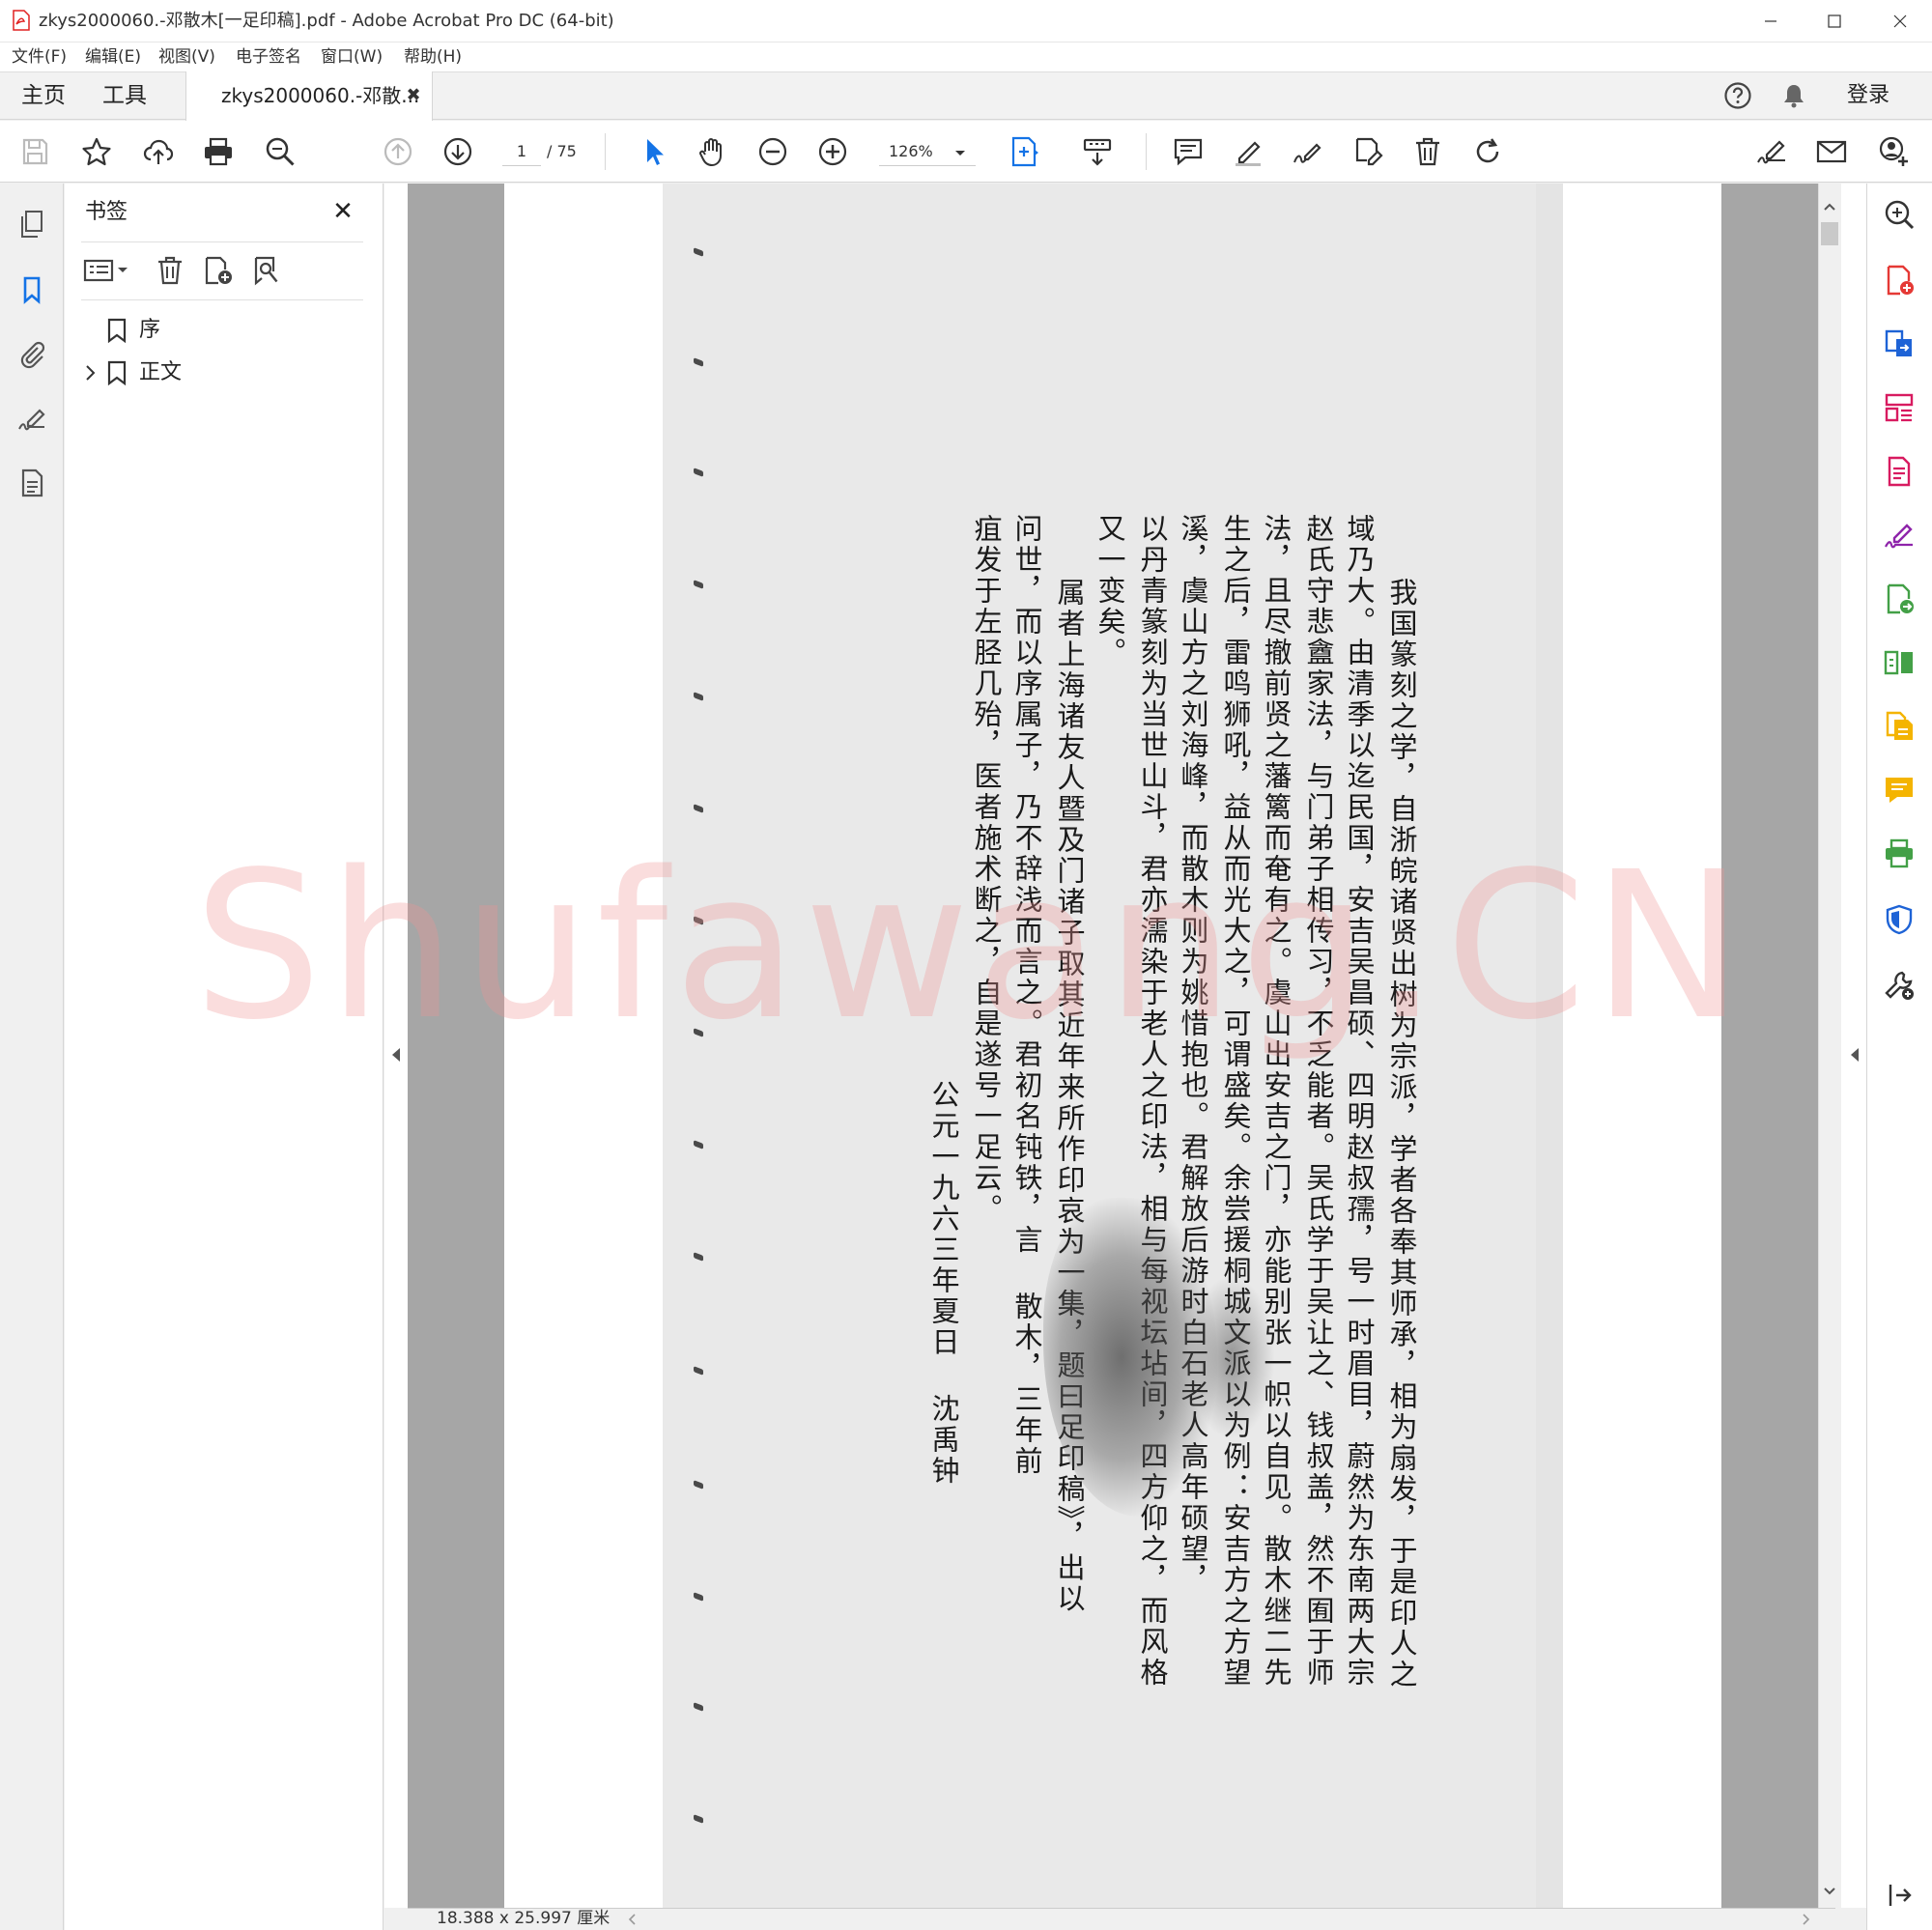  I want to click on bookmark-options-menu-icon, so click(108, 270).